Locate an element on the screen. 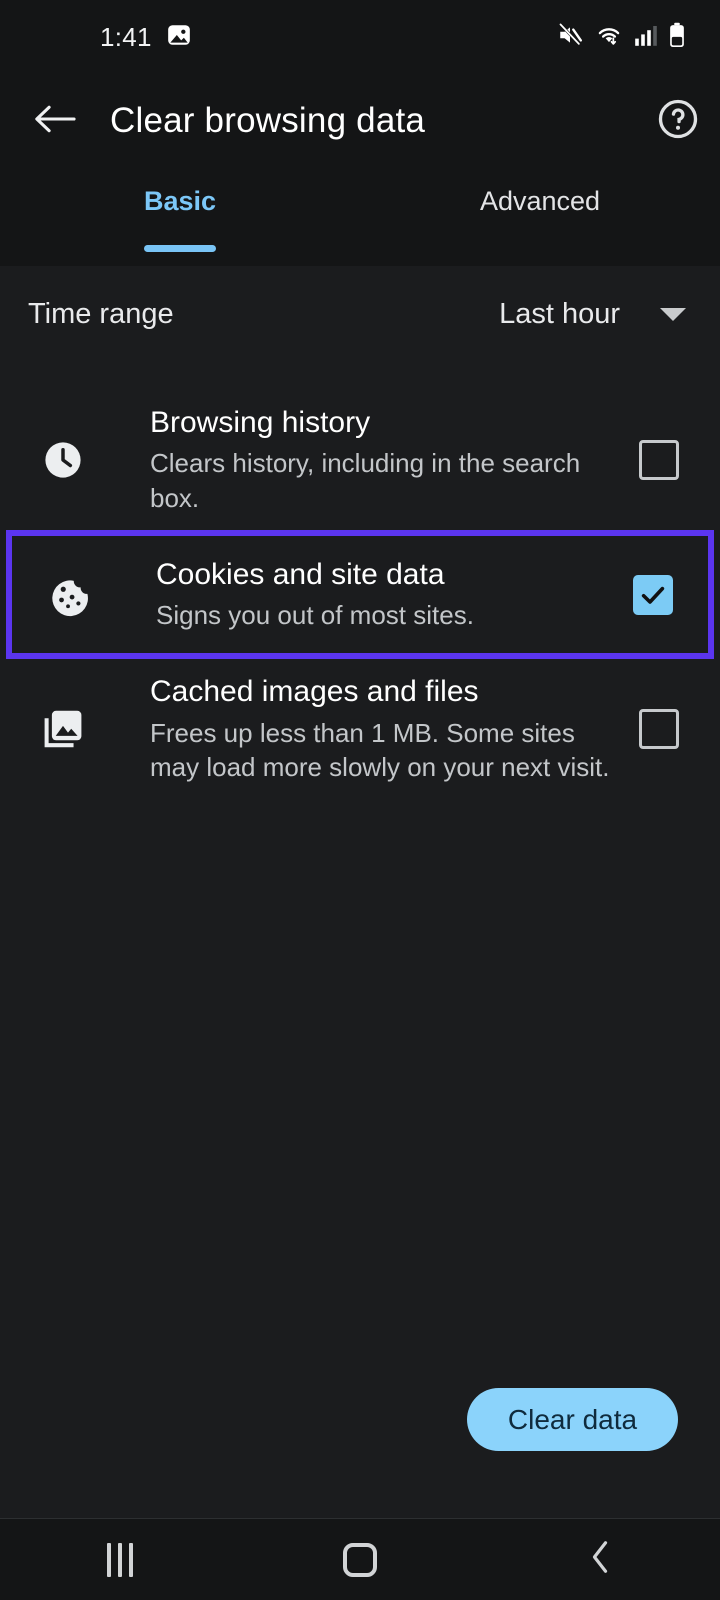 Image resolution: width=720 pixels, height=1600 pixels. status-bar-right is located at coordinates (621, 37).